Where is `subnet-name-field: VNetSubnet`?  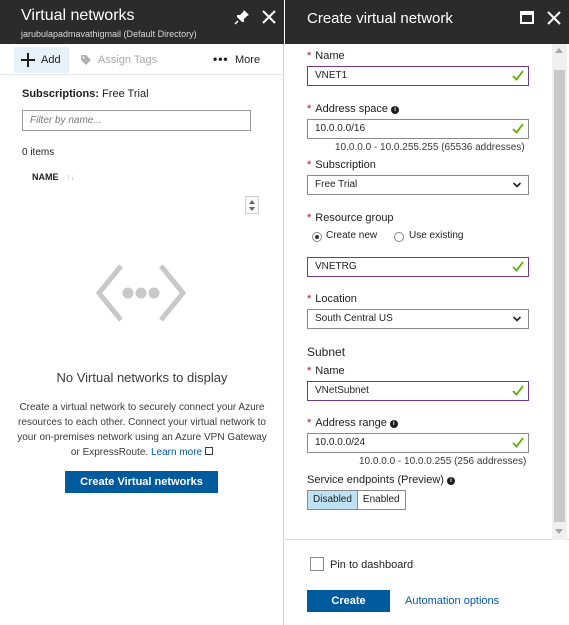
subnet-name-field: VNetSubnet is located at coordinates (418, 391).